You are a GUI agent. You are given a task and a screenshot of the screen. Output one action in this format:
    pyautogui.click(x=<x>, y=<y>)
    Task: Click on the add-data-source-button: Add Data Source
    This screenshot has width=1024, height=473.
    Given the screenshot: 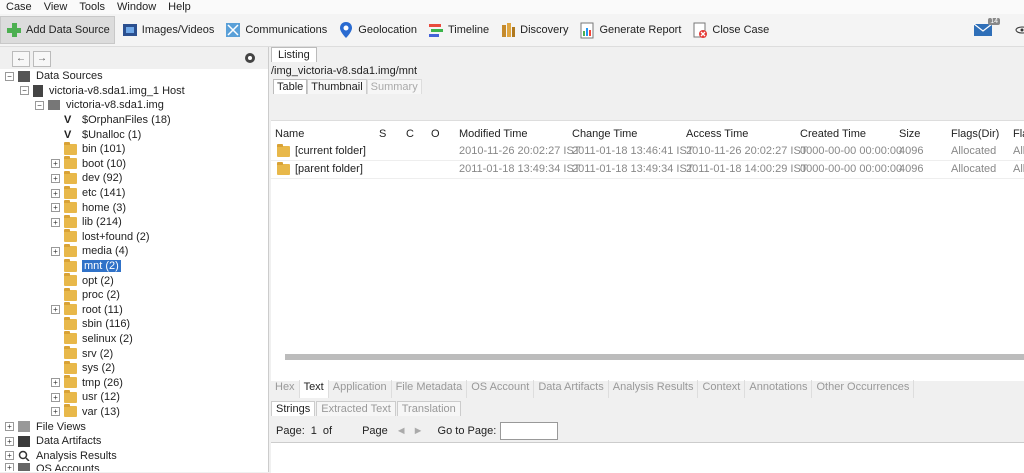 What is the action you would take?
    pyautogui.click(x=57, y=30)
    